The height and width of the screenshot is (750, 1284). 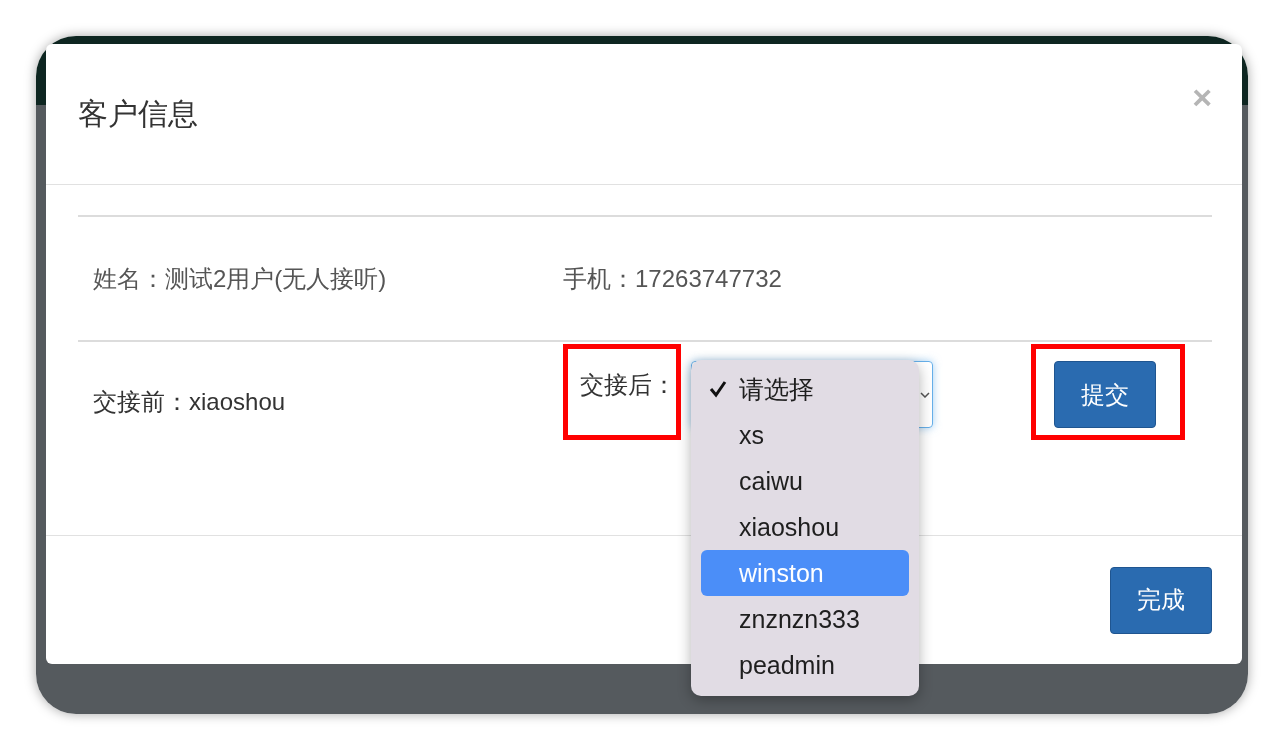 What do you see at coordinates (751, 435) in the screenshot?
I see `option-label: xs` at bounding box center [751, 435].